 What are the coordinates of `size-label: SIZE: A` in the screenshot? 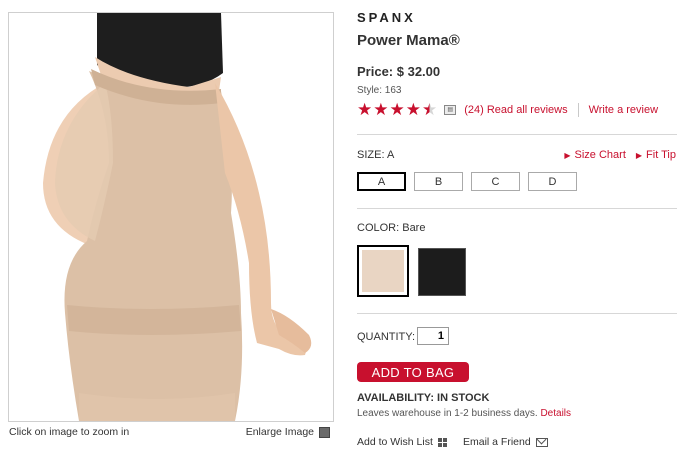 It's located at (376, 155).